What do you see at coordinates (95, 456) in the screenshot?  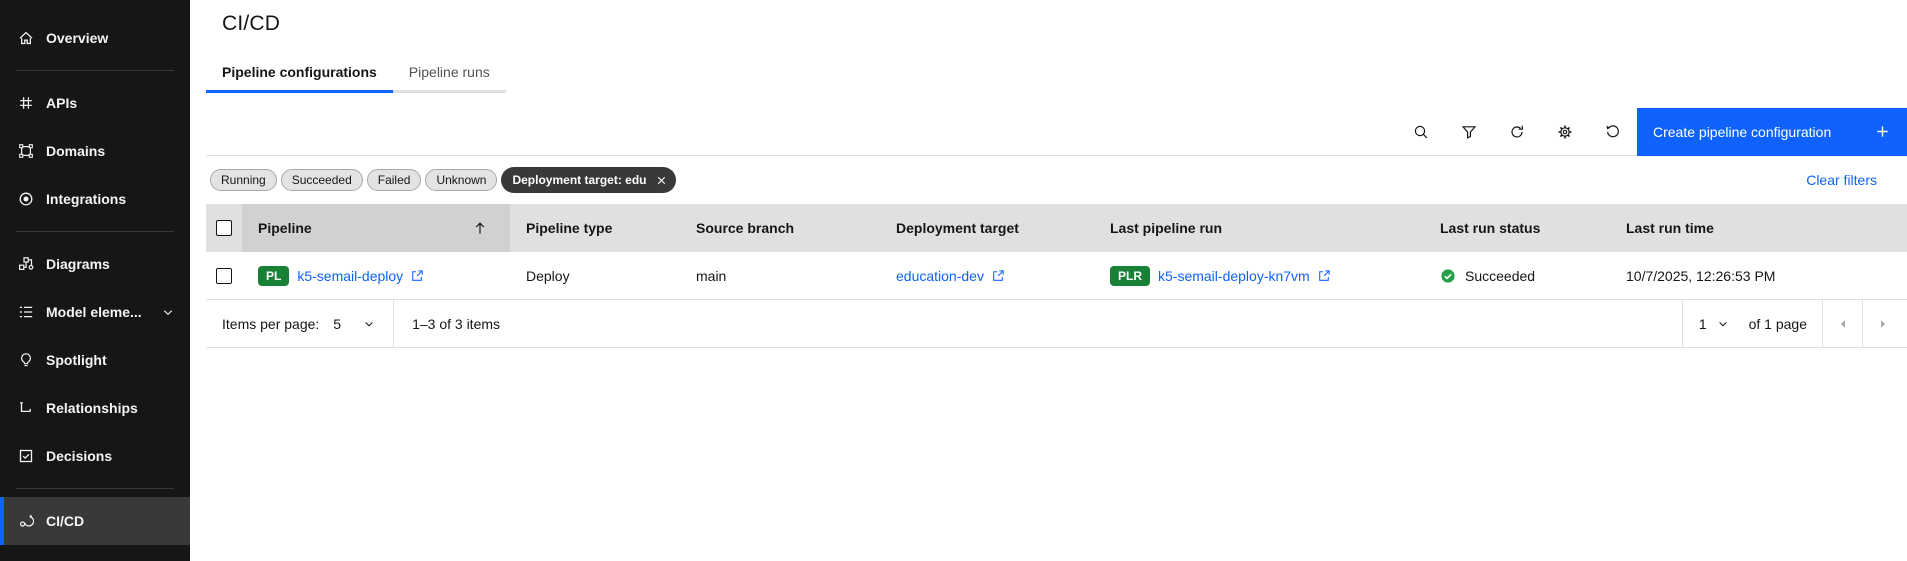 I see `sidebar-item-decisions: Decisions` at bounding box center [95, 456].